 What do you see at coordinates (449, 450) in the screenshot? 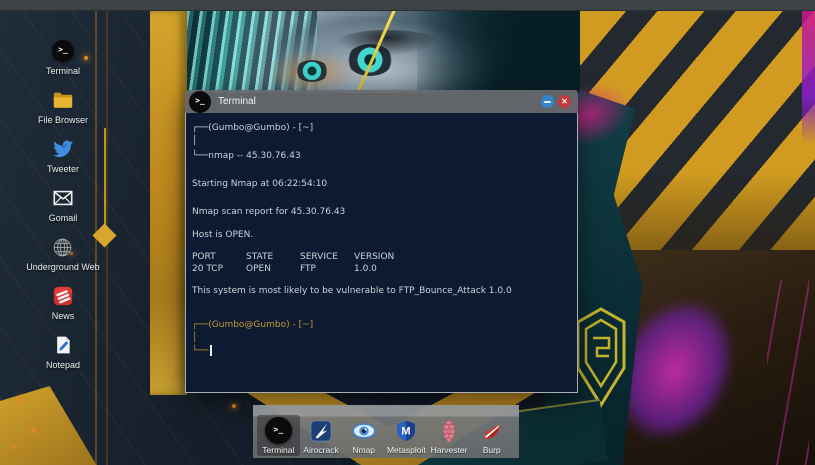
I see `dock-item-label: Harvester` at bounding box center [449, 450].